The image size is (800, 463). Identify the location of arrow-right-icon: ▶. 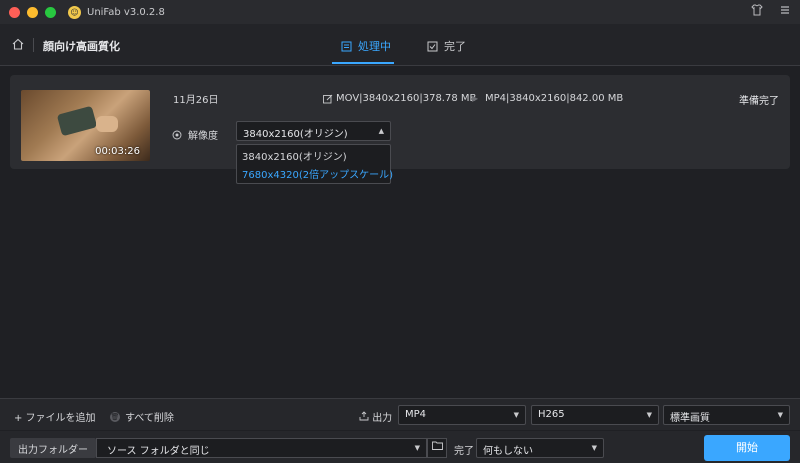
(475, 98).